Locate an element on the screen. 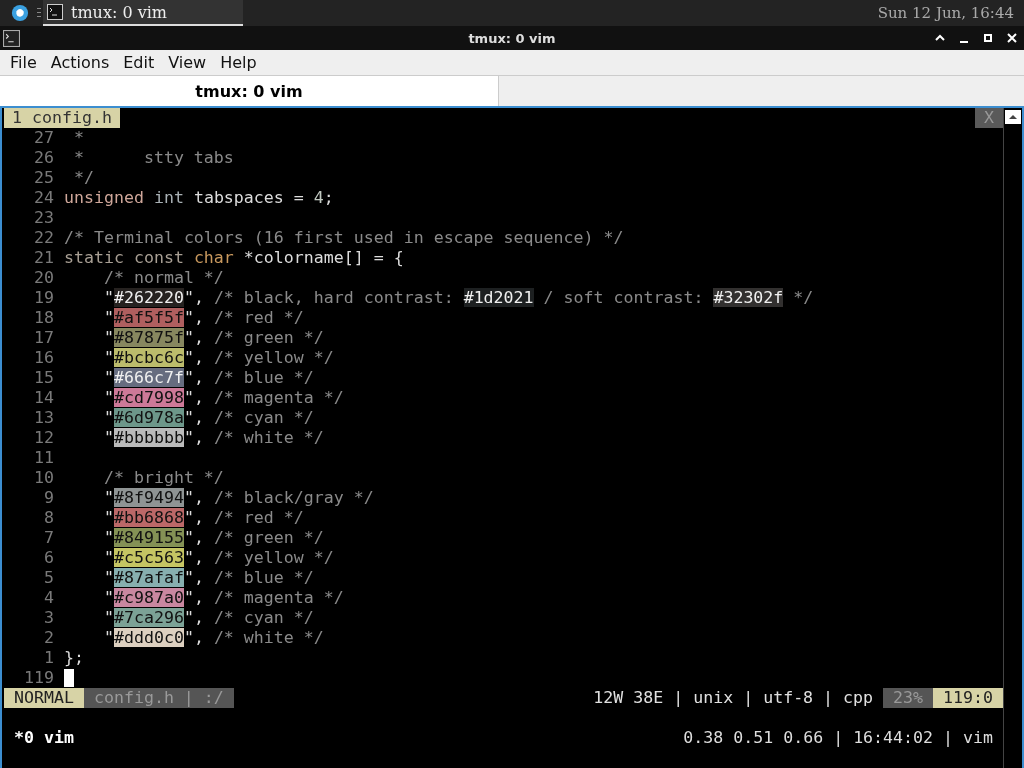 The height and width of the screenshot is (768, 1024). code-line: "#cd7998", /* magenta */ is located at coordinates (223, 398).